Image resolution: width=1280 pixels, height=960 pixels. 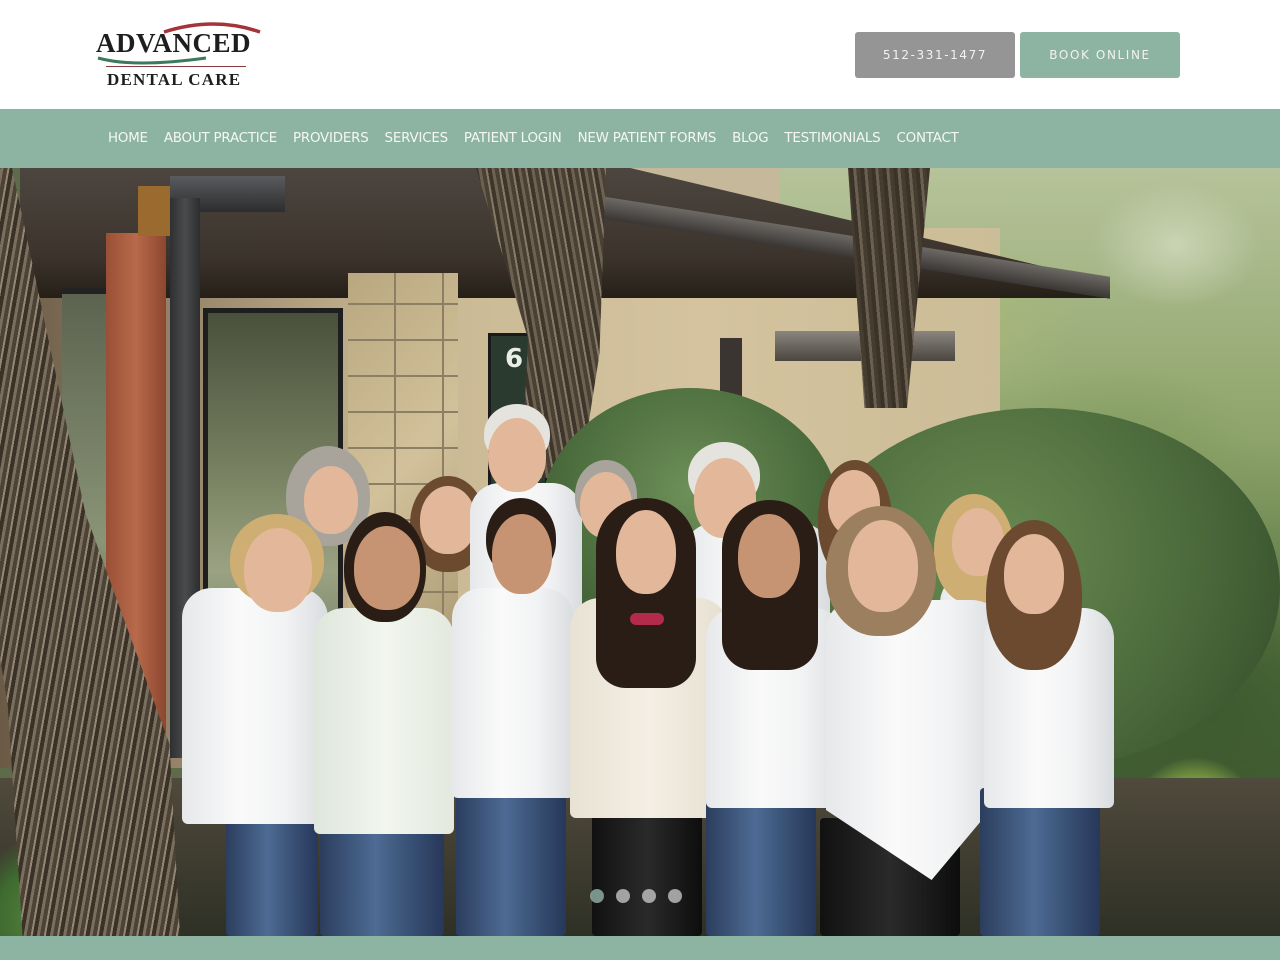 I want to click on slider-pagination, so click(x=636, y=896).